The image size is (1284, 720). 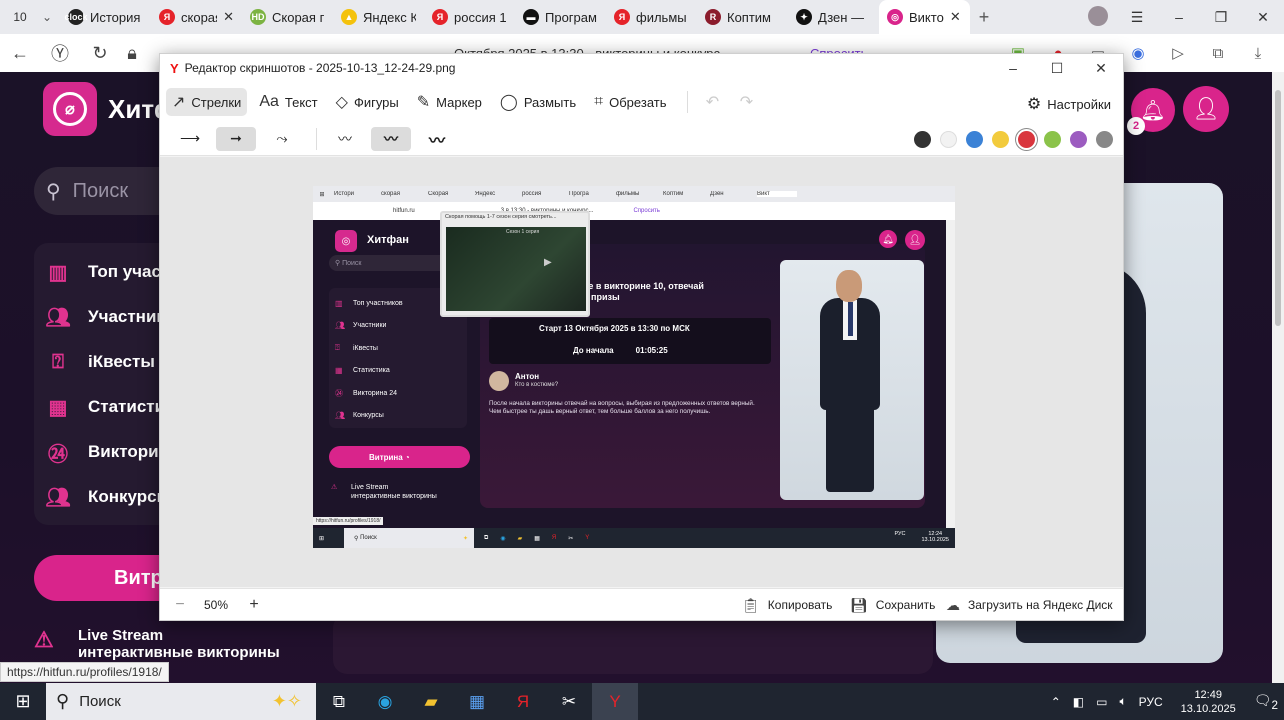 What do you see at coordinates (121, 635) in the screenshot?
I see `live-stream-title: Live Stream` at bounding box center [121, 635].